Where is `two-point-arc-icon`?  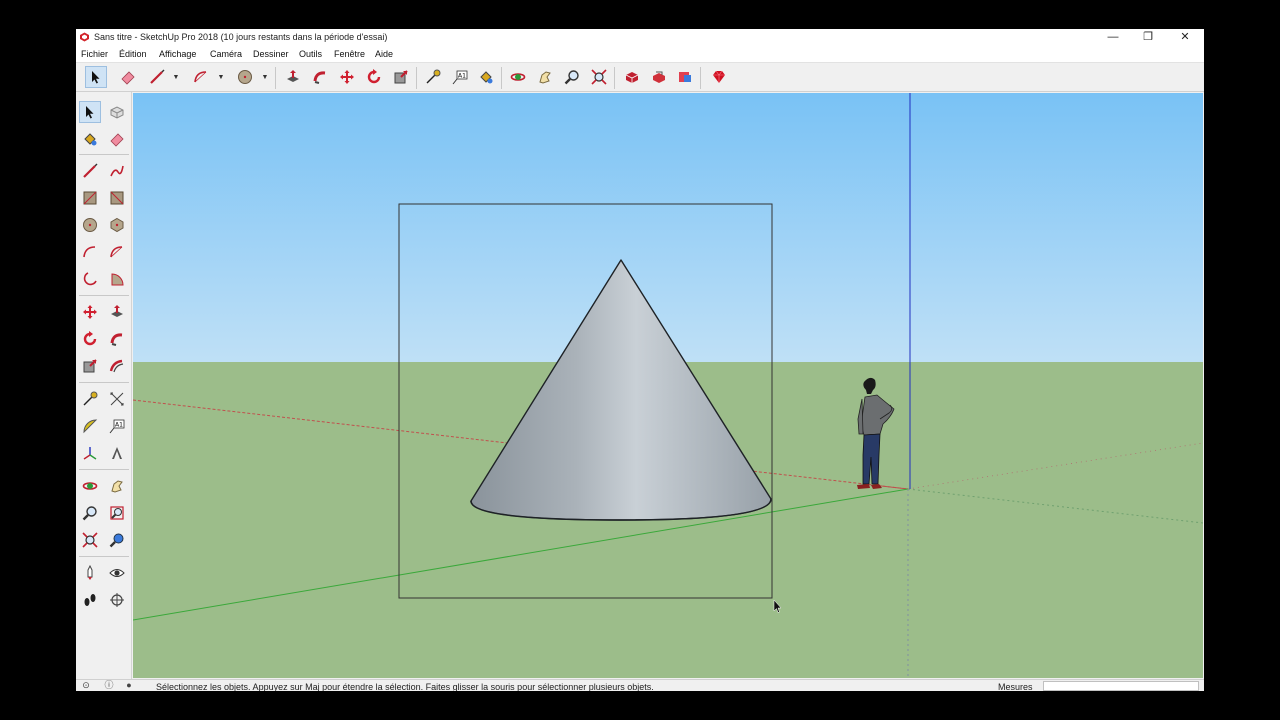
two-point-arc-icon is located at coordinates (117, 252).